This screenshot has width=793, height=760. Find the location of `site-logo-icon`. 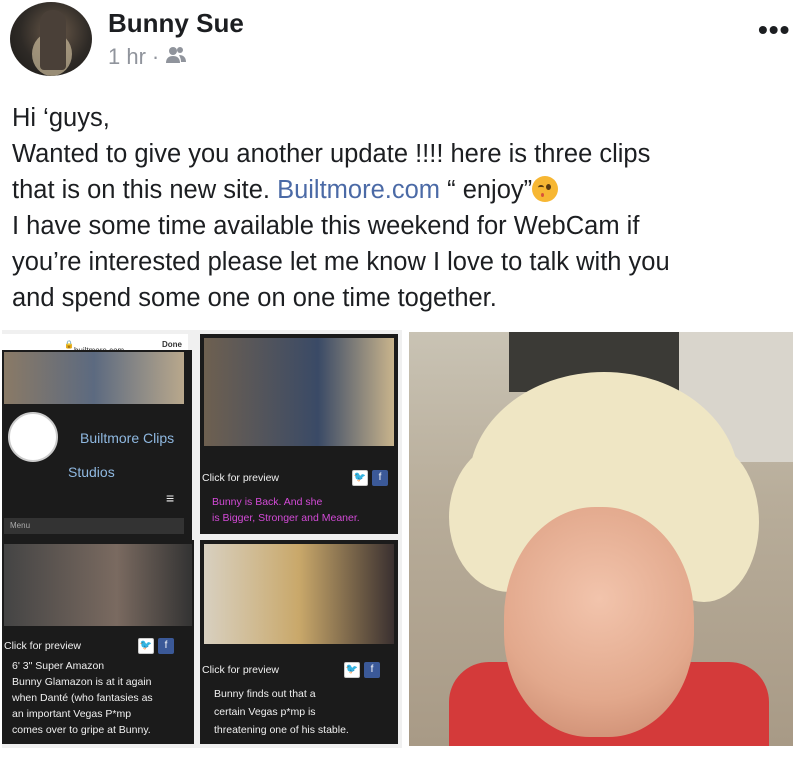

site-logo-icon is located at coordinates (33, 437).